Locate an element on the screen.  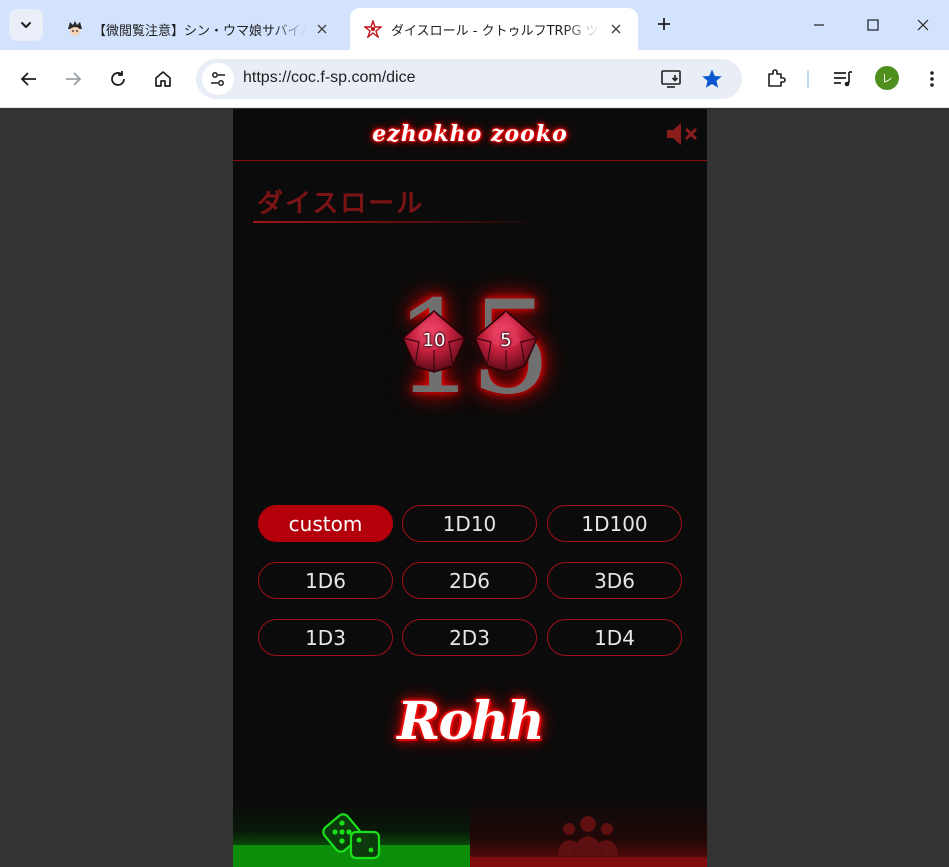
title-underline is located at coordinates (398, 222).